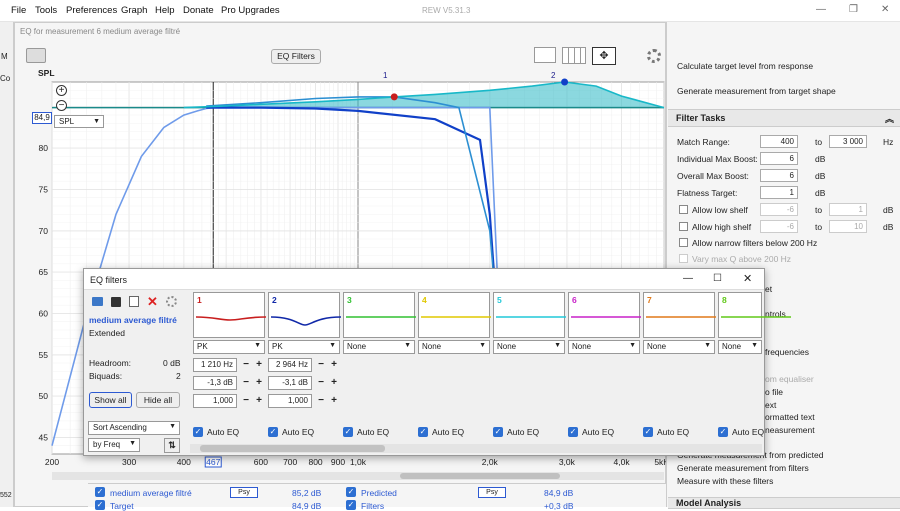 This screenshot has height=511, width=900. What do you see at coordinates (351, 505) in the screenshot?
I see `legend-filters-checkbox: ✓` at bounding box center [351, 505].